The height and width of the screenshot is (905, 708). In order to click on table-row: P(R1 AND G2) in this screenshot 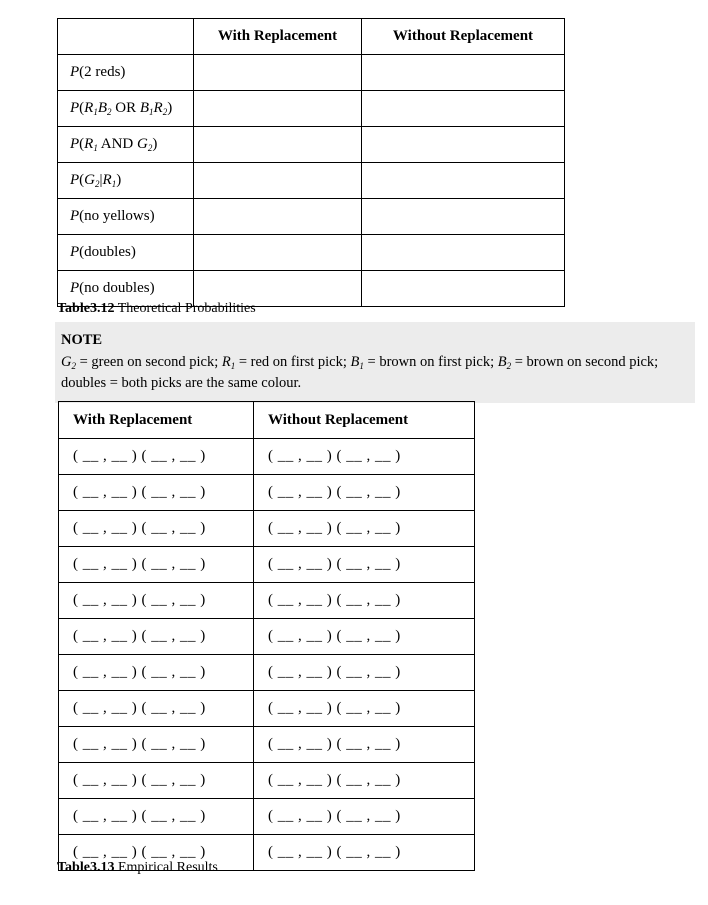, I will do `click(311, 144)`.